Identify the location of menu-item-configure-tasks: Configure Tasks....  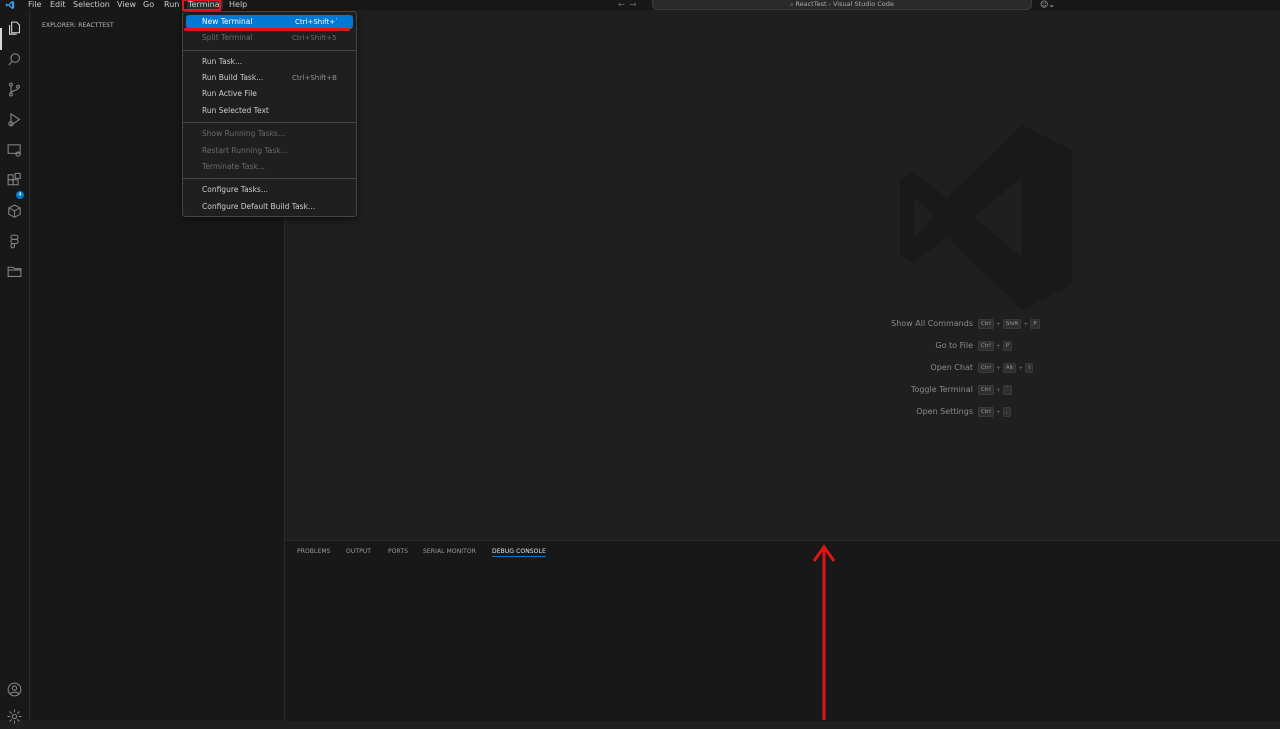
(269, 190).